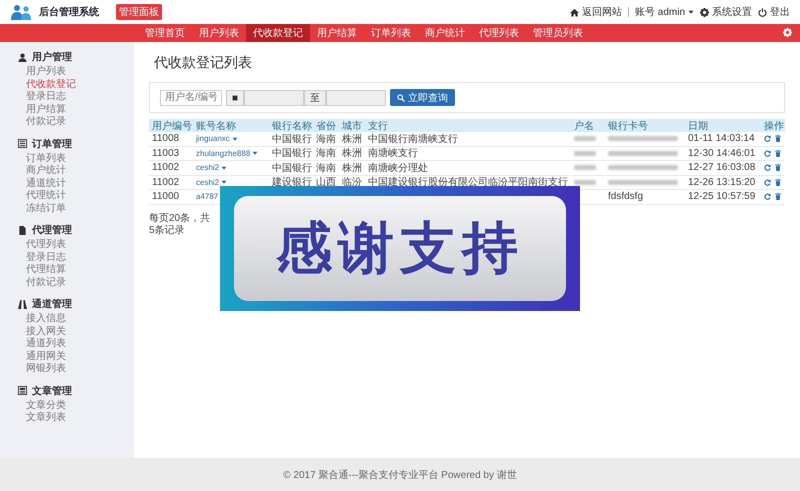  I want to click on nav-tab: 代理列表, so click(499, 33).